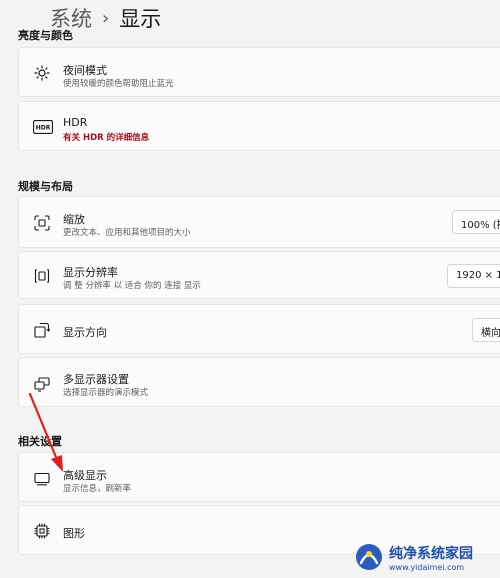 This screenshot has height=578, width=500. Describe the element at coordinates (85, 70) in the screenshot. I see `night-mode-title: 夜间模式` at that location.